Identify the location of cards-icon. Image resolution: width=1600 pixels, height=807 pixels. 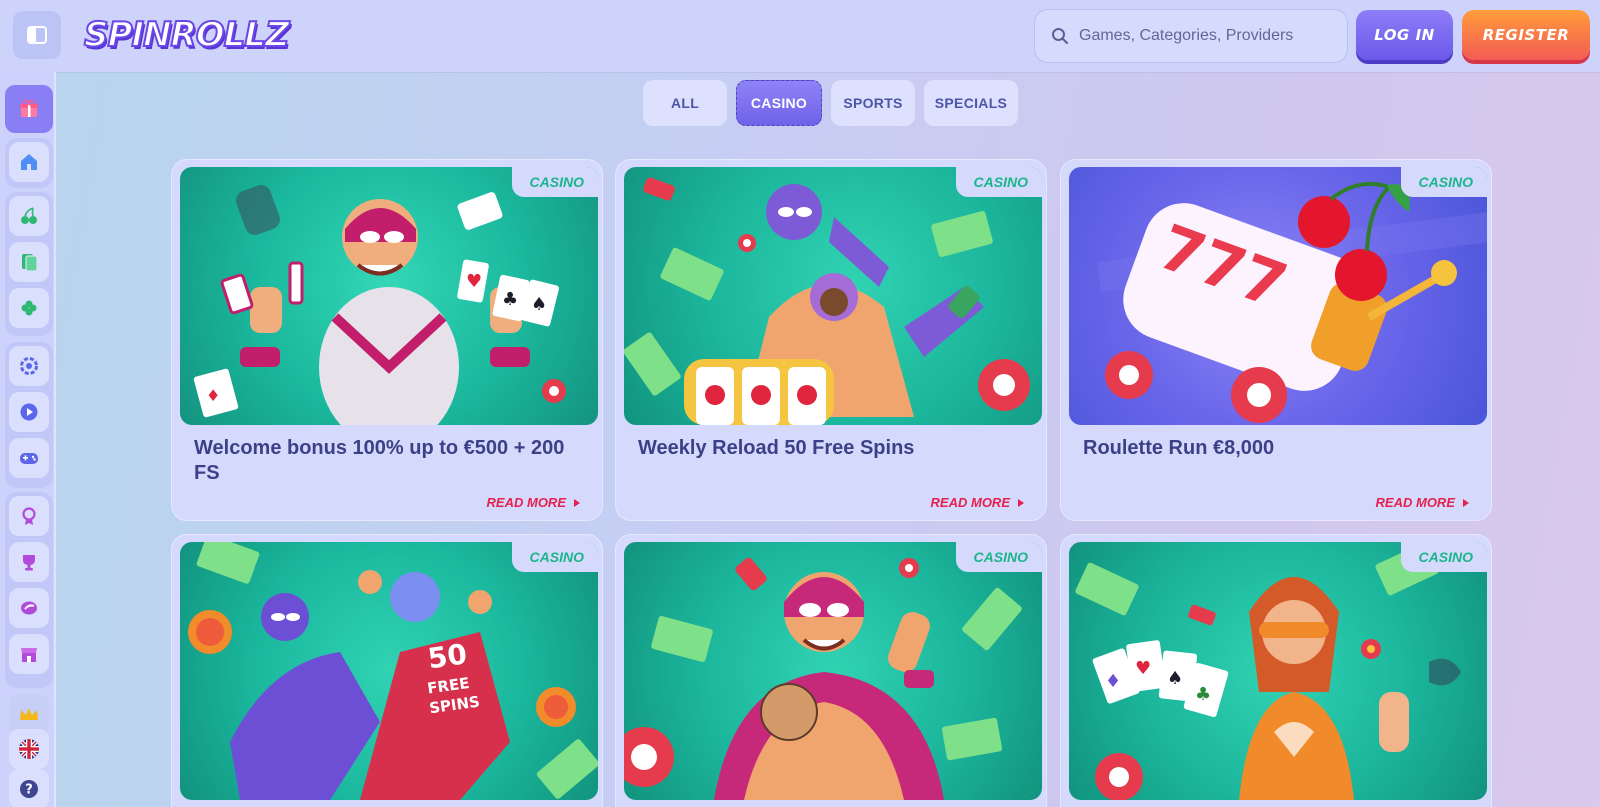
(30, 263).